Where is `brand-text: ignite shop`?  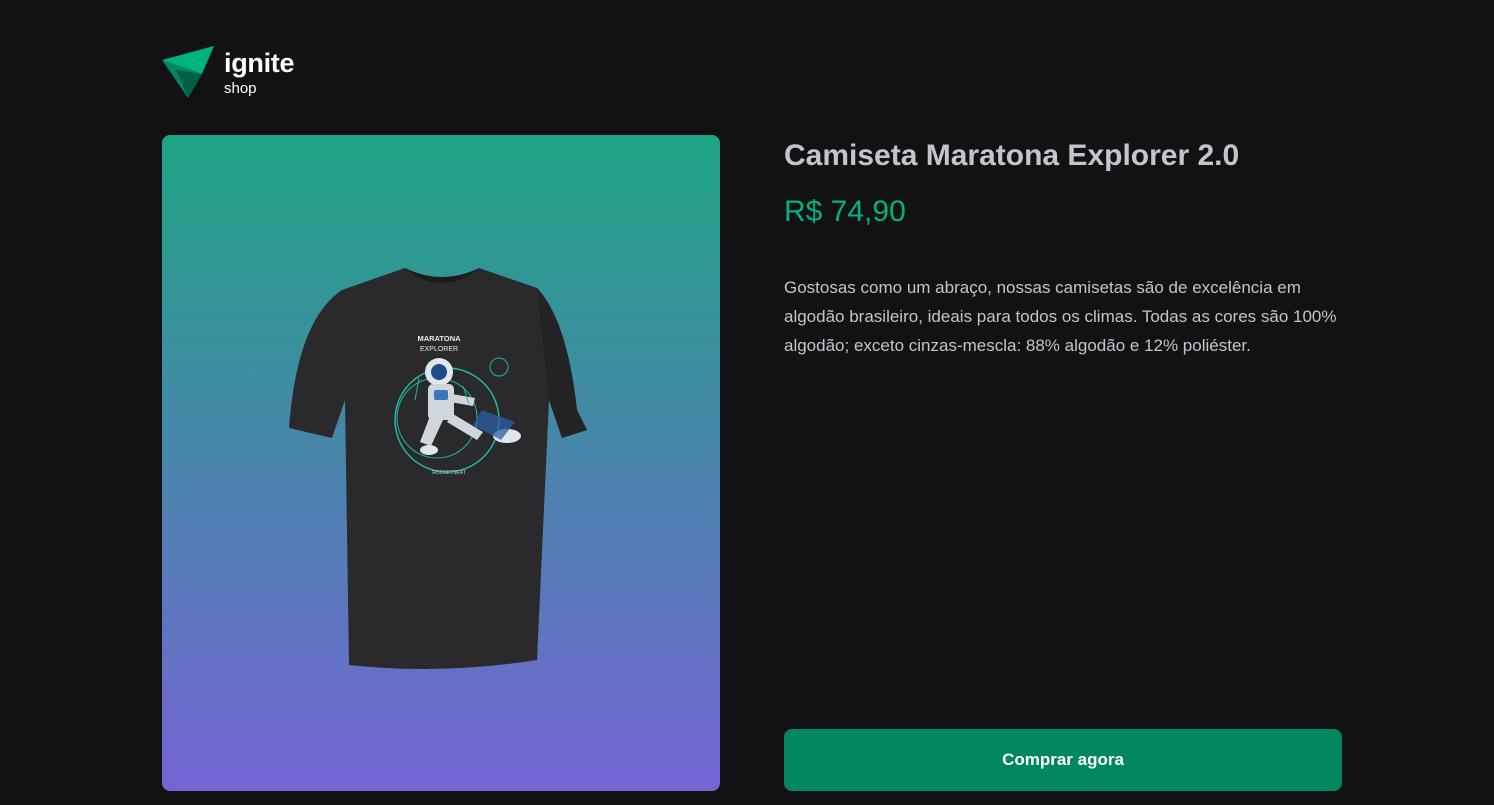 brand-text: ignite shop is located at coordinates (259, 72).